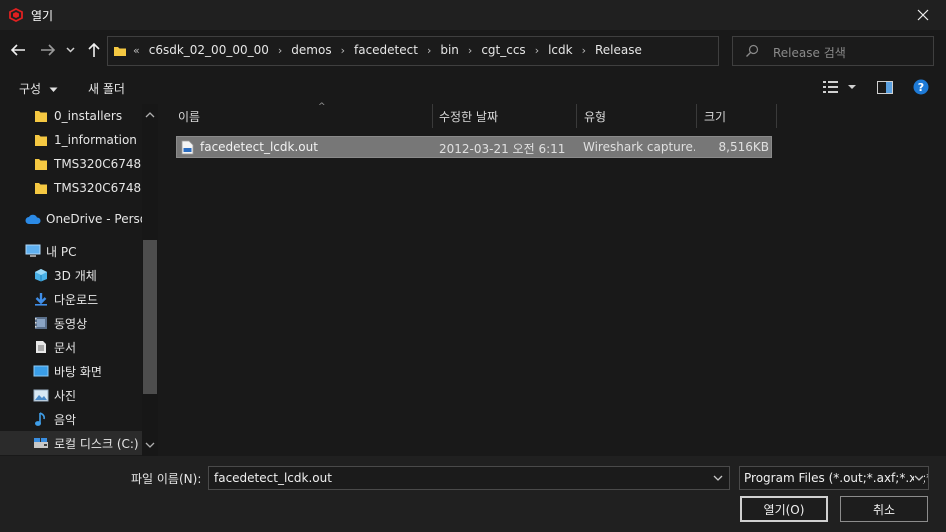 This screenshot has width=946, height=532. Describe the element at coordinates (42, 16) in the screenshot. I see `window-title: 열기` at that location.